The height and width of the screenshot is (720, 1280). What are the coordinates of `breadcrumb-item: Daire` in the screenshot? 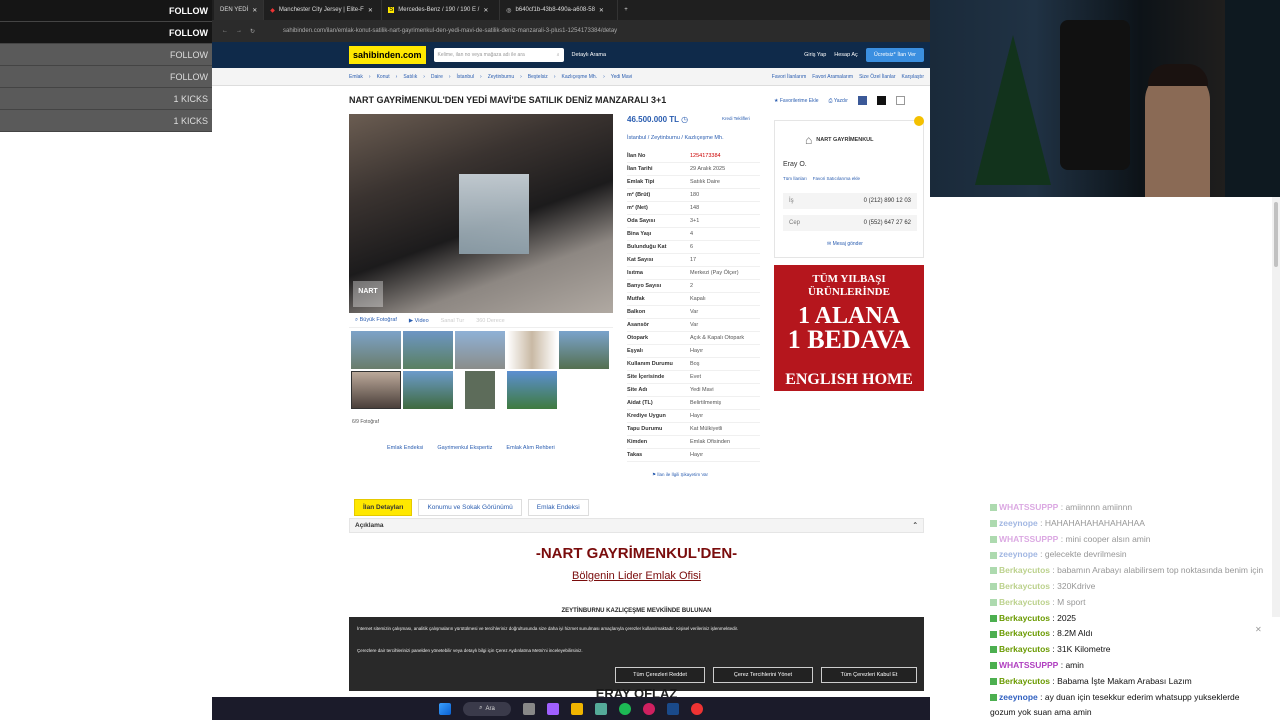 It's located at (437, 77).